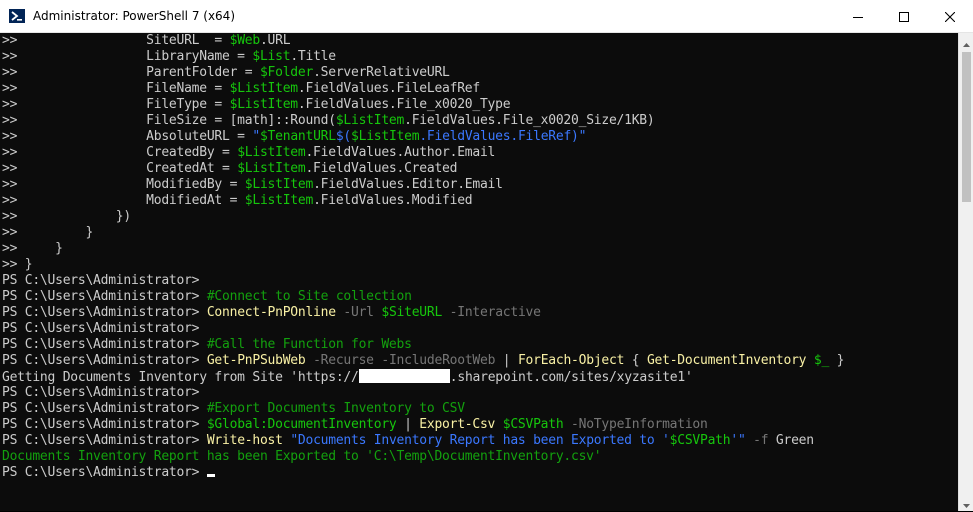  What do you see at coordinates (635, 360) in the screenshot?
I see `token-text: {` at bounding box center [635, 360].